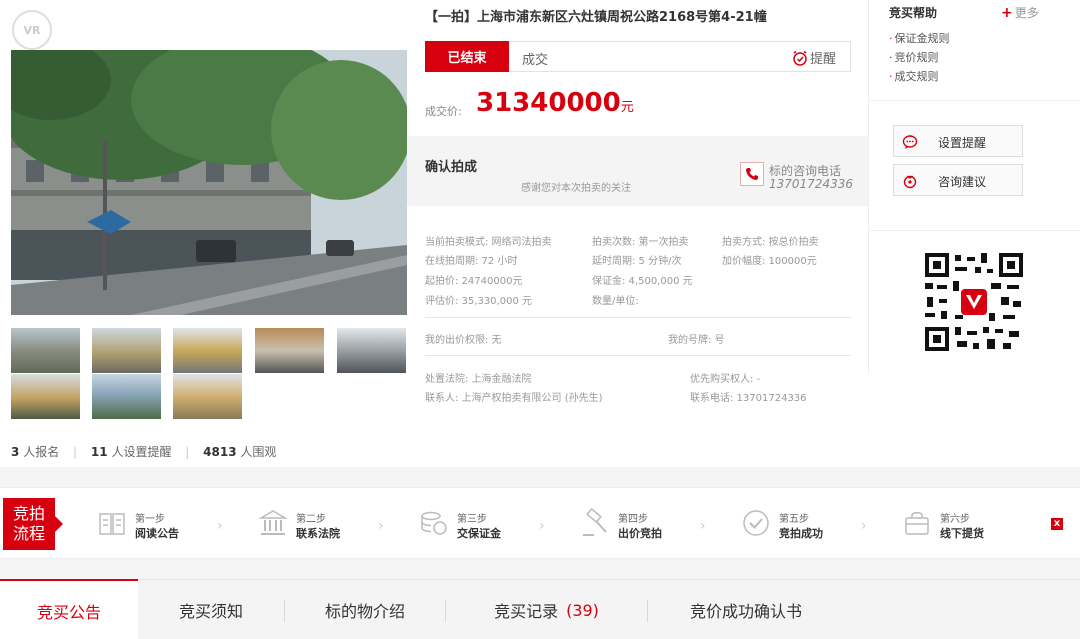 The width and height of the screenshot is (1080, 639). What do you see at coordinates (514, 398) in the screenshot?
I see `info-contact: 联系人: 上海产权拍卖有限公司 (孙先生)` at bounding box center [514, 398].